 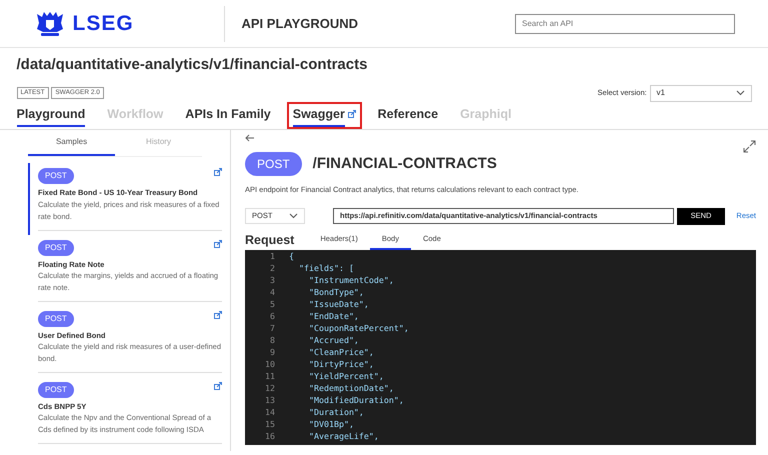 What do you see at coordinates (336, 412) in the screenshot?
I see `code-line: "Duration",` at bounding box center [336, 412].